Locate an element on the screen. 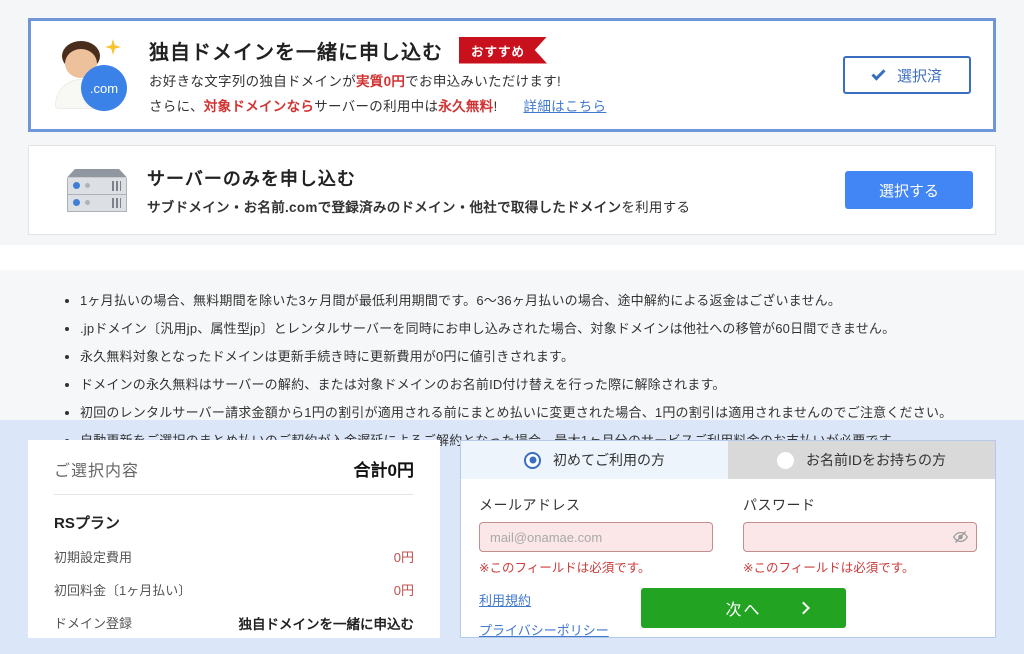 The image size is (1024, 654). subtitle-rest: を利用する is located at coordinates (656, 207).